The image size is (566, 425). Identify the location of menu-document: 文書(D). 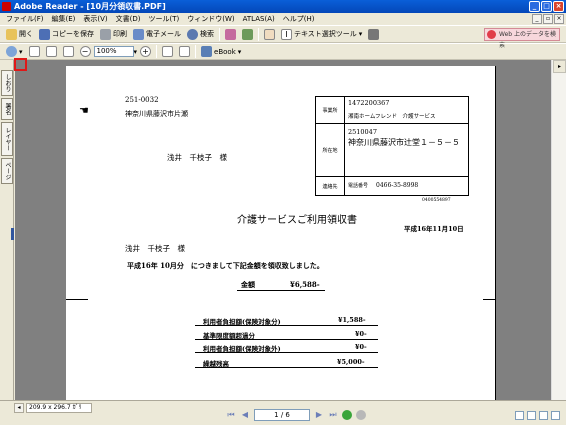
(128, 19).